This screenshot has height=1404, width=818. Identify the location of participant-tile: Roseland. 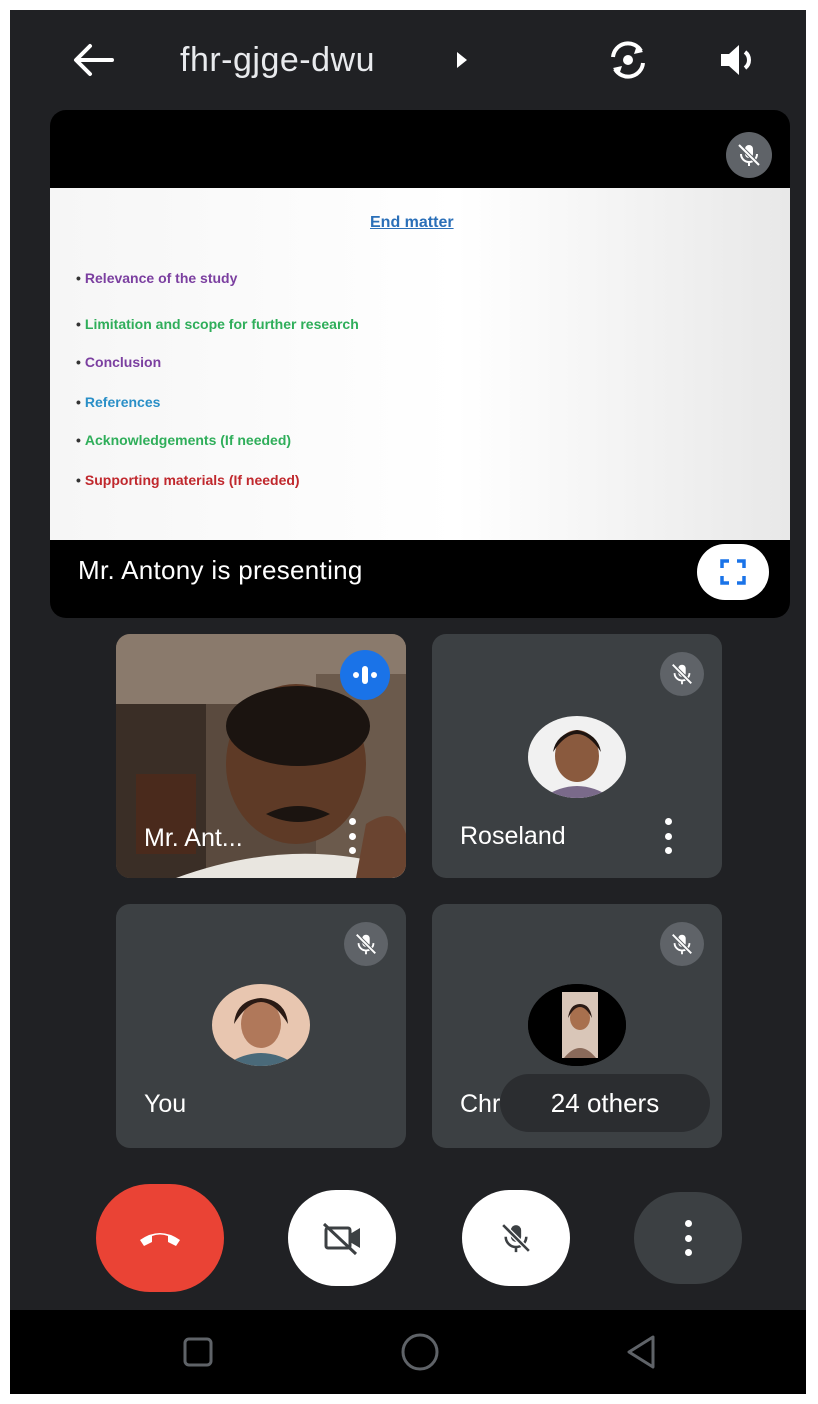
(577, 756).